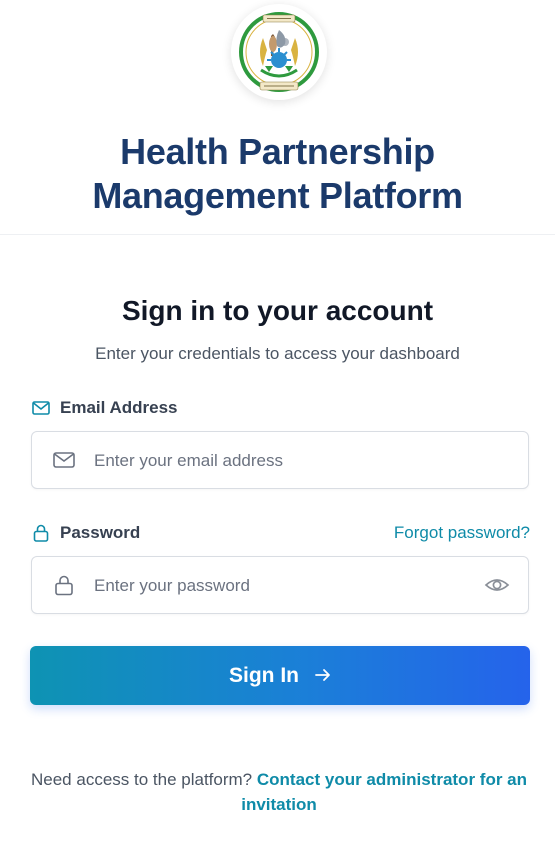  Describe the element at coordinates (462, 533) in the screenshot. I see `forgot-password-link: Forgot password?` at that location.